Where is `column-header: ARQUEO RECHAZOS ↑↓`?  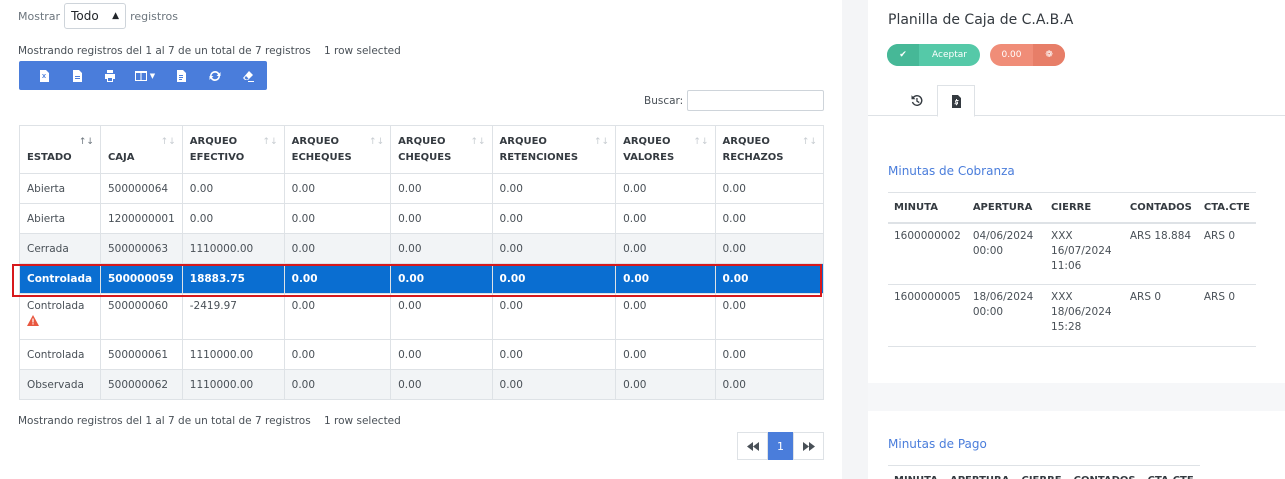 column-header: ARQUEO RECHAZOS ↑↓ is located at coordinates (769, 149).